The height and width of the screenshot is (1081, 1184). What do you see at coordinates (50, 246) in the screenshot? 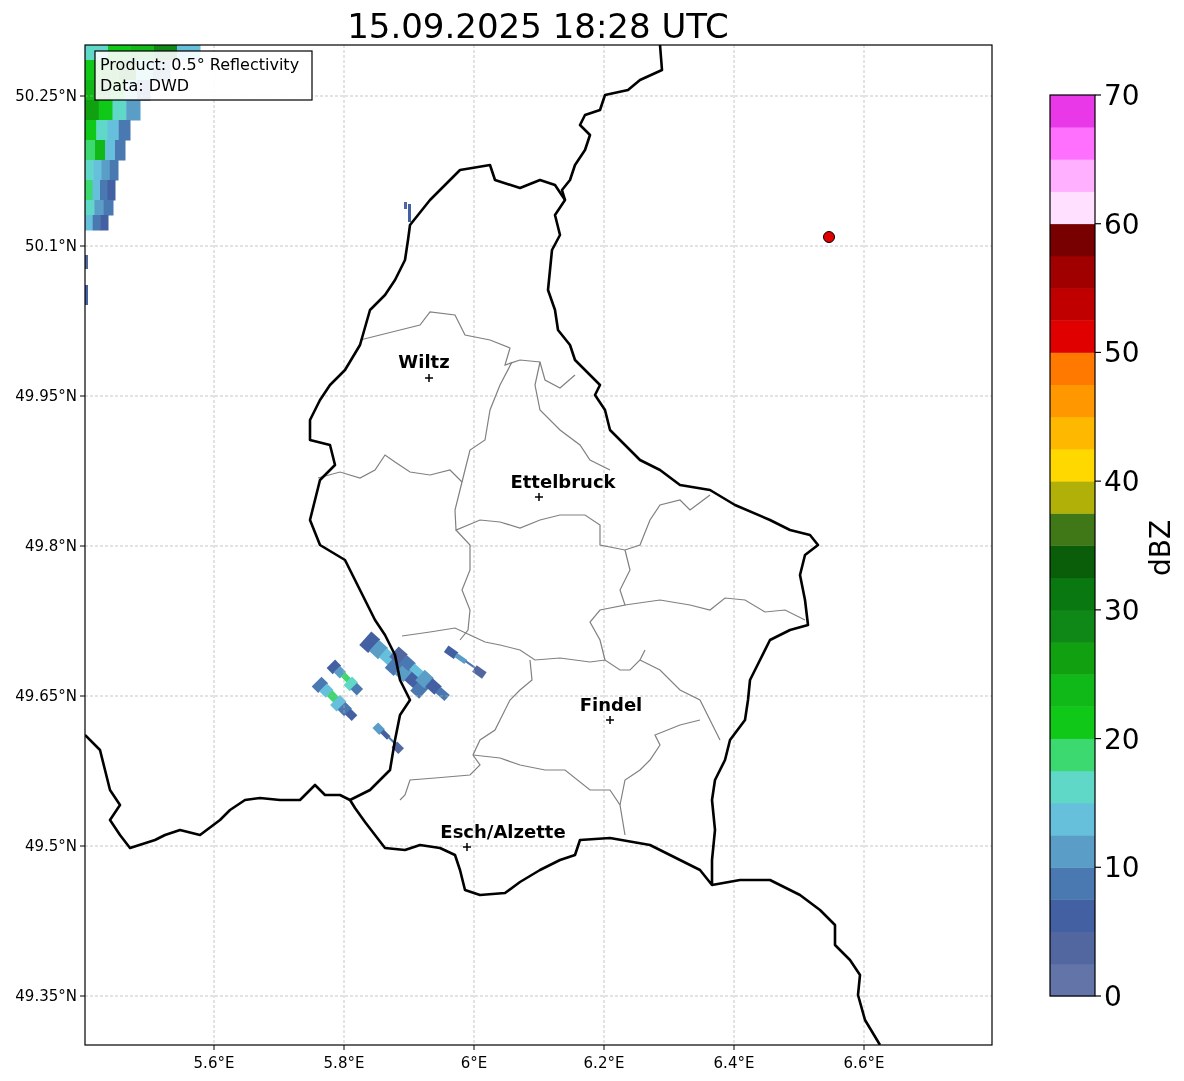
I see `latitude-label: 50.1°N` at bounding box center [50, 246].